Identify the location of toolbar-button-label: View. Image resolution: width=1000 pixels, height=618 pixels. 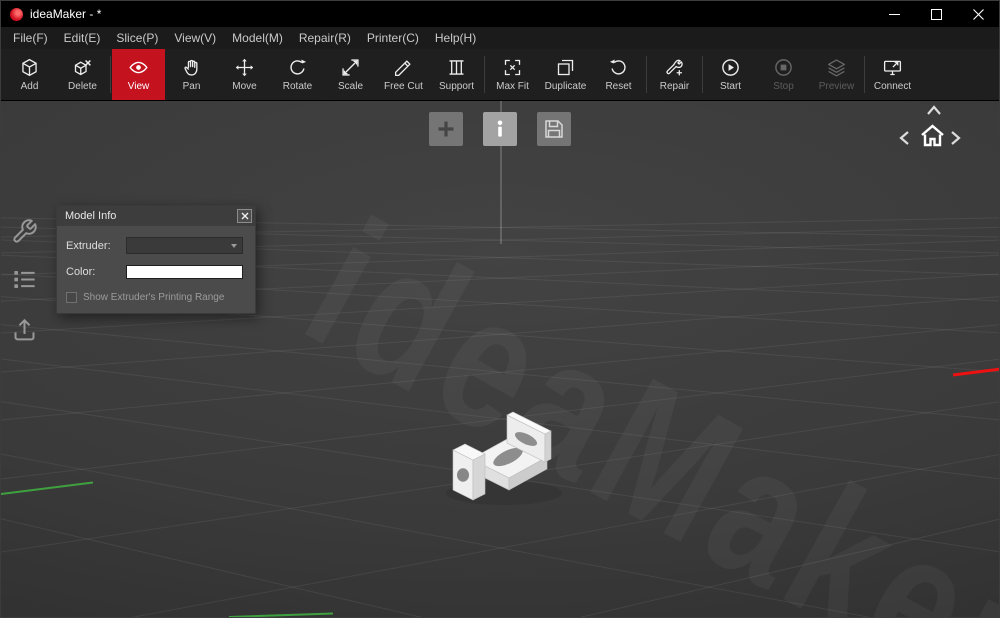
(138, 86).